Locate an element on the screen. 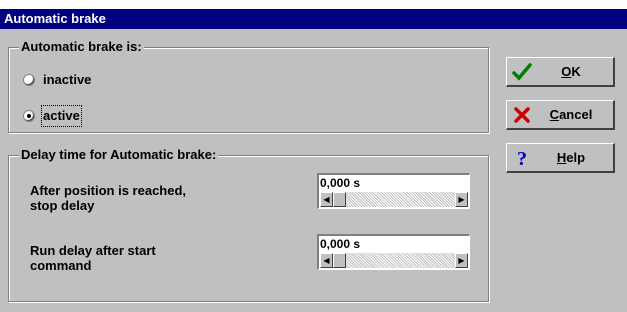 Image resolution: width=627 pixels, height=312 pixels. run-delay-field: 0,000 s ◀ ▶ is located at coordinates (393, 252).